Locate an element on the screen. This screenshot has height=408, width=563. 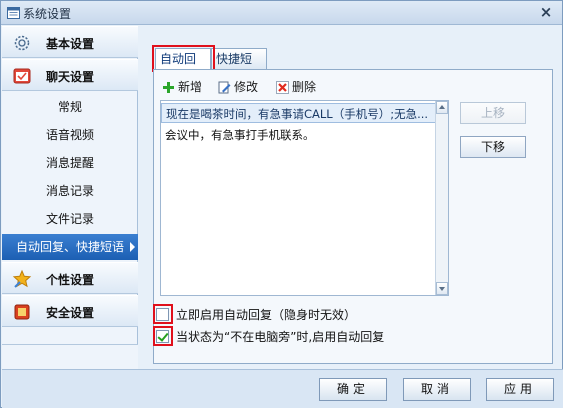
sidebar-category-label: 安全设置 is located at coordinates (70, 313).